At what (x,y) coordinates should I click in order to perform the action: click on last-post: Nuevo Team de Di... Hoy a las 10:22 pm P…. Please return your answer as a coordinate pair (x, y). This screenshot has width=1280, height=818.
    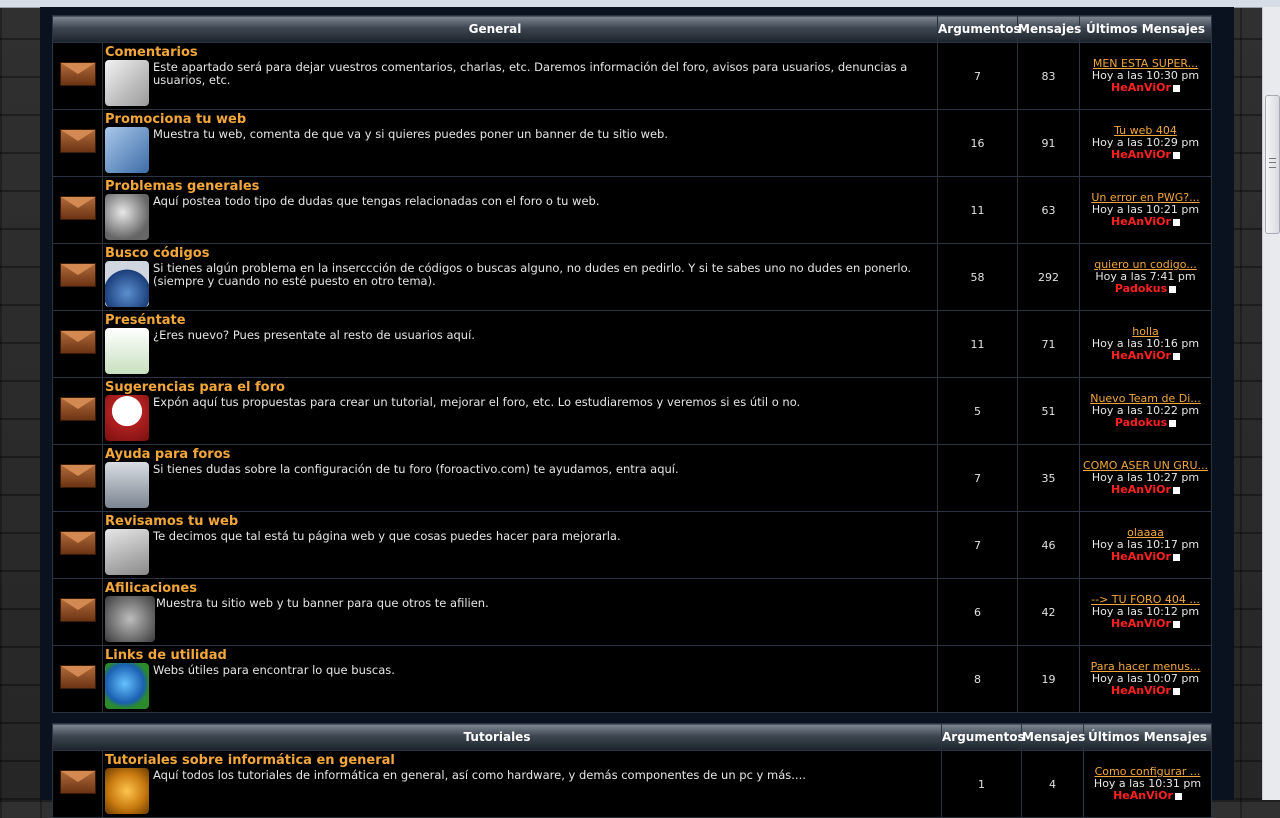
    Looking at the image, I should click on (1145, 411).